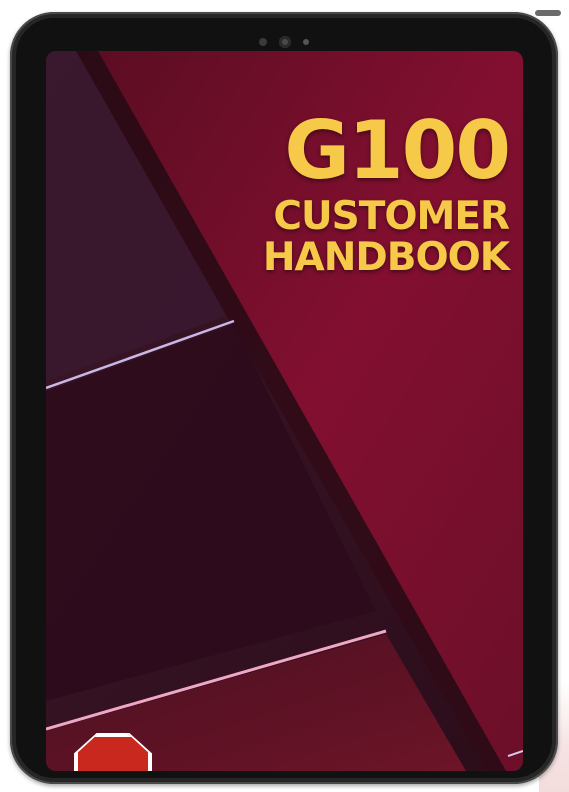 This screenshot has height=792, width=569. I want to click on camera-array, so click(284, 42).